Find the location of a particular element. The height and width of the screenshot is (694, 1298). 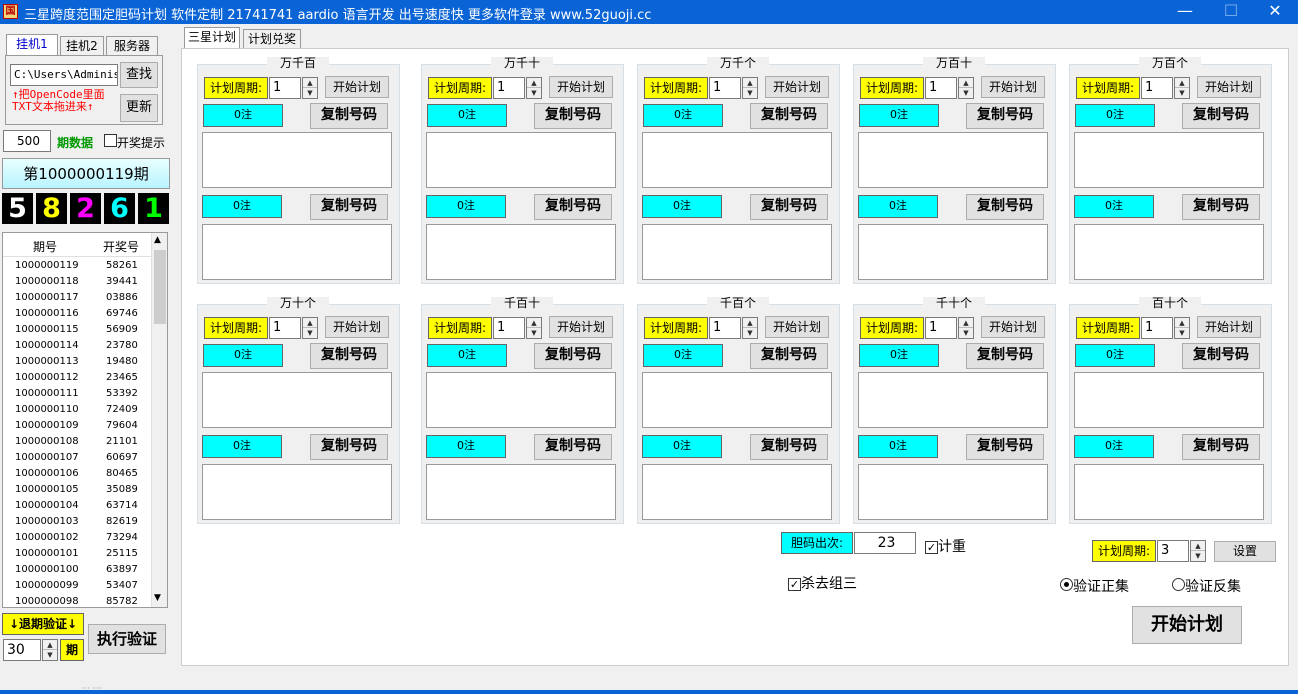

minimize-icon: — is located at coordinates (1185, 12).